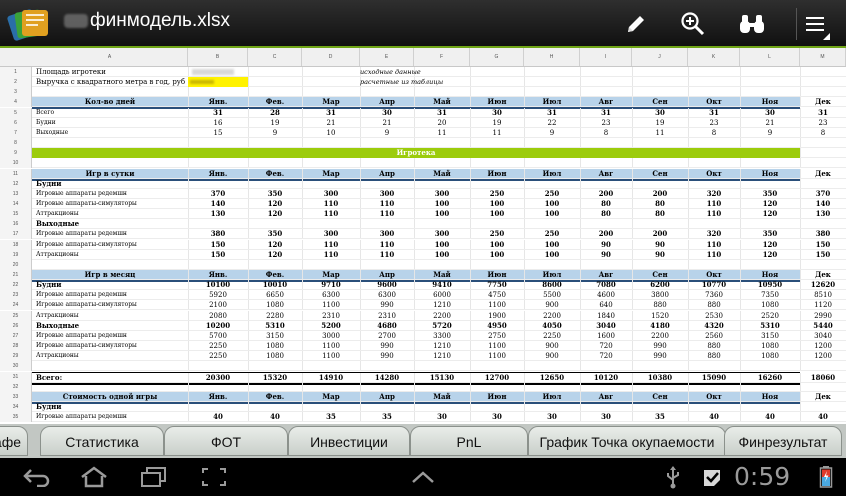  I want to click on value-cell: 9710, so click(331, 285).